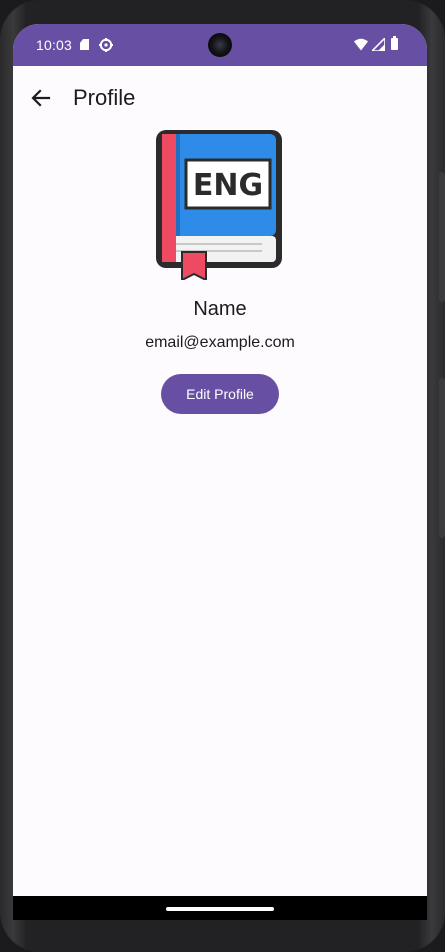  I want to click on back-button, so click(41, 98).